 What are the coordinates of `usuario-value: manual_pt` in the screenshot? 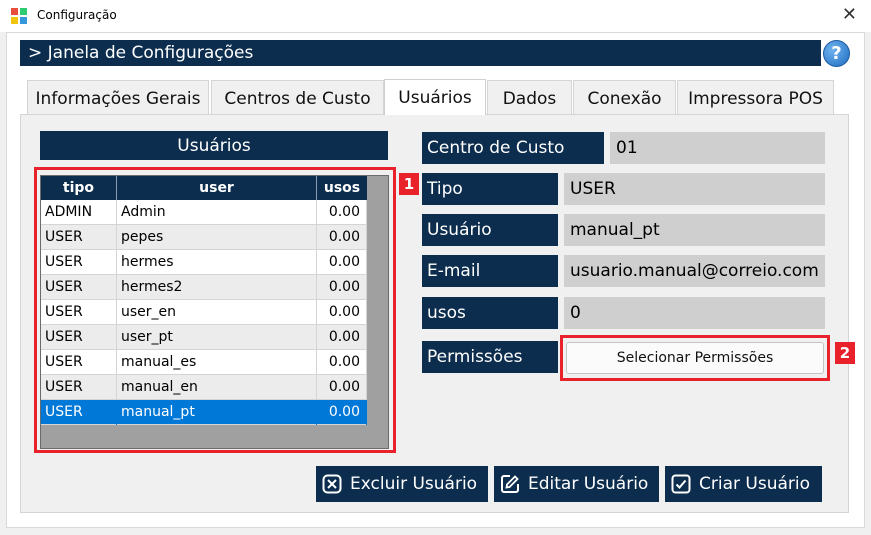 It's located at (694, 230).